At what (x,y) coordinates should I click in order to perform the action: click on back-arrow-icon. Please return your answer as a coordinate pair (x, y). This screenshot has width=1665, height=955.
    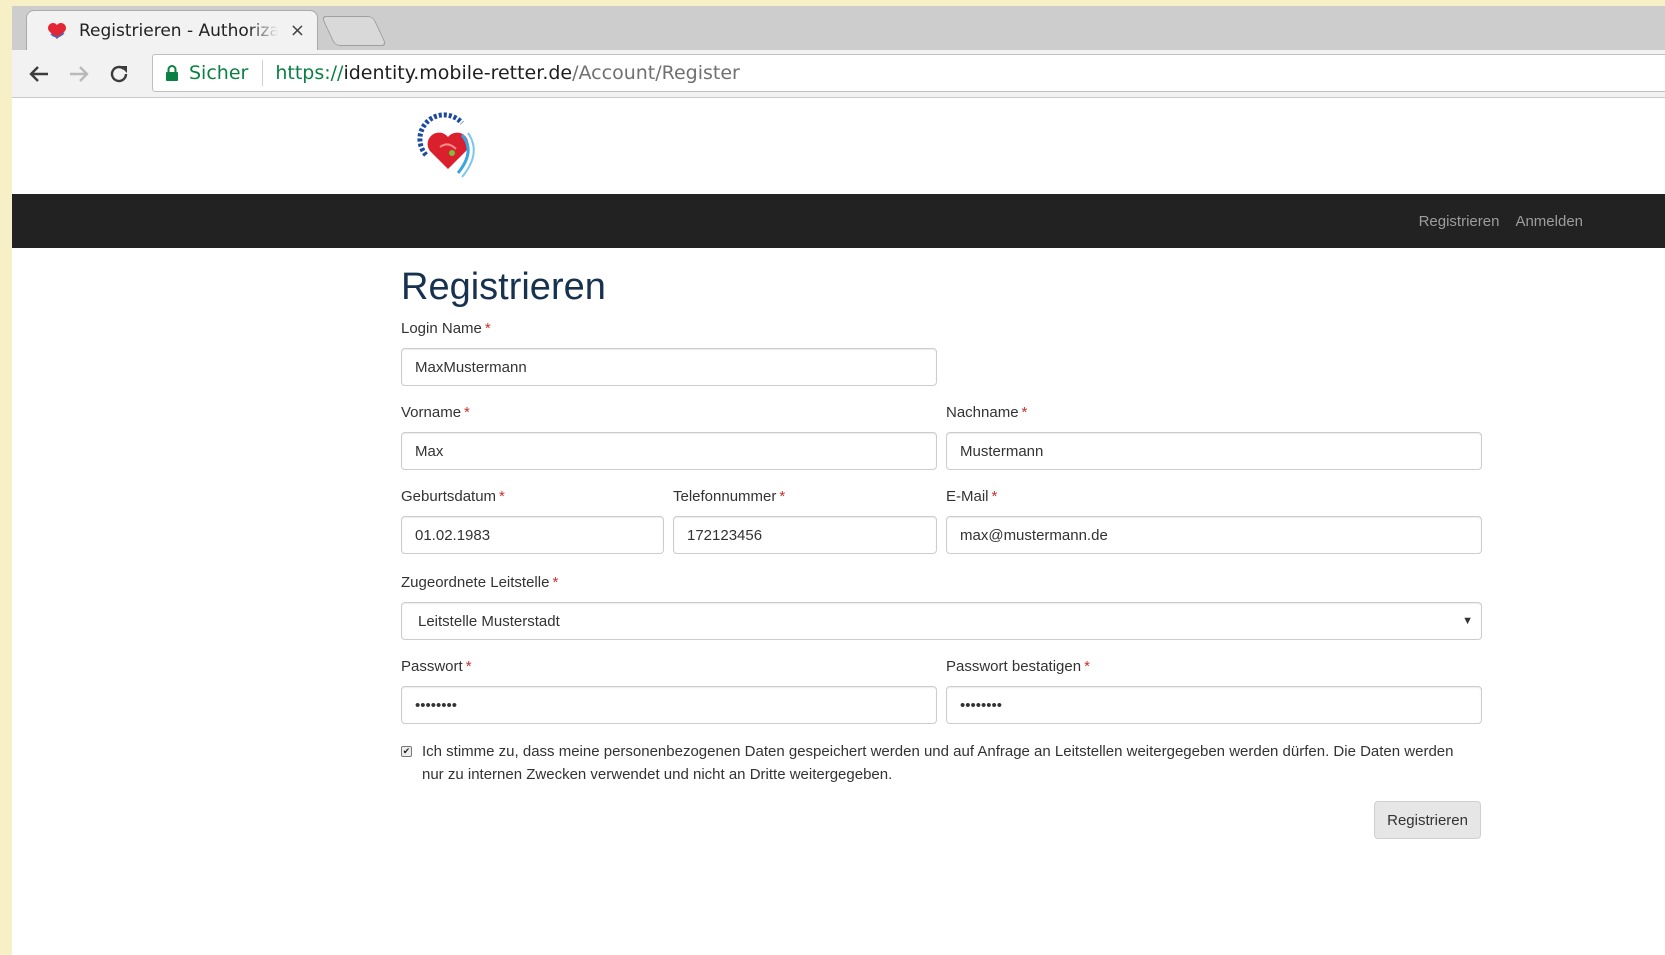
    Looking at the image, I should click on (38, 73).